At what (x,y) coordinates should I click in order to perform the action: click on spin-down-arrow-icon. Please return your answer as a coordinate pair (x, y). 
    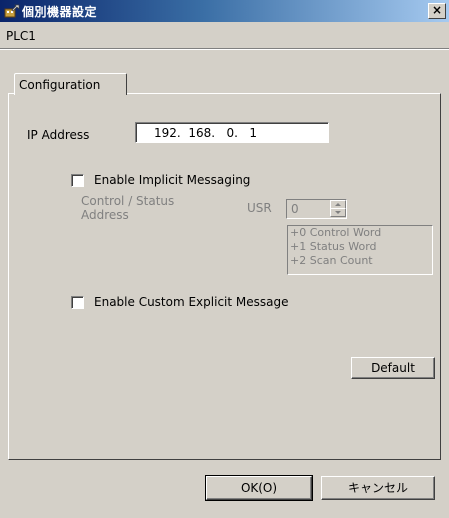
    Looking at the image, I should click on (338, 212).